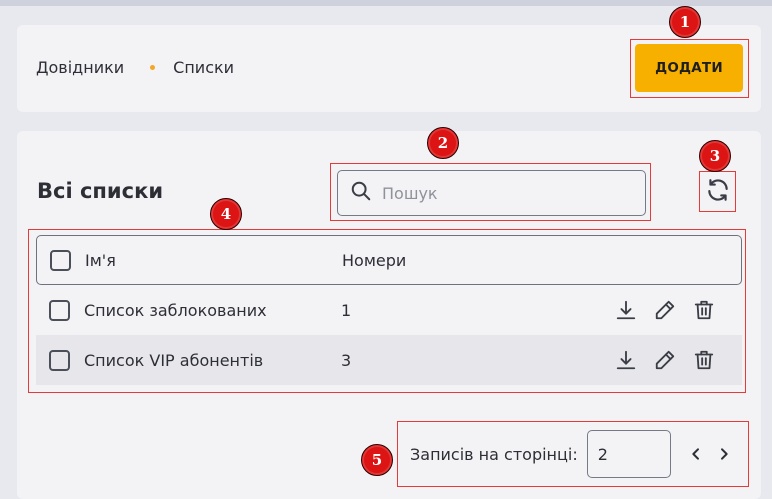  What do you see at coordinates (685, 22) in the screenshot?
I see `annotation-badge: 1` at bounding box center [685, 22].